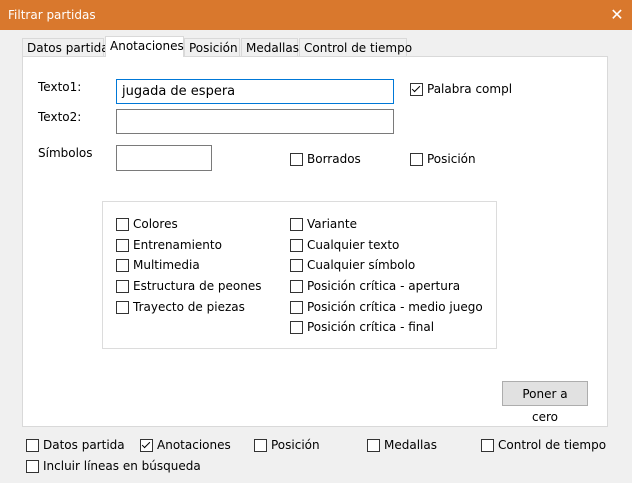 This screenshot has height=483, width=632. I want to click on footer-posicion-label: Posición, so click(295, 445).